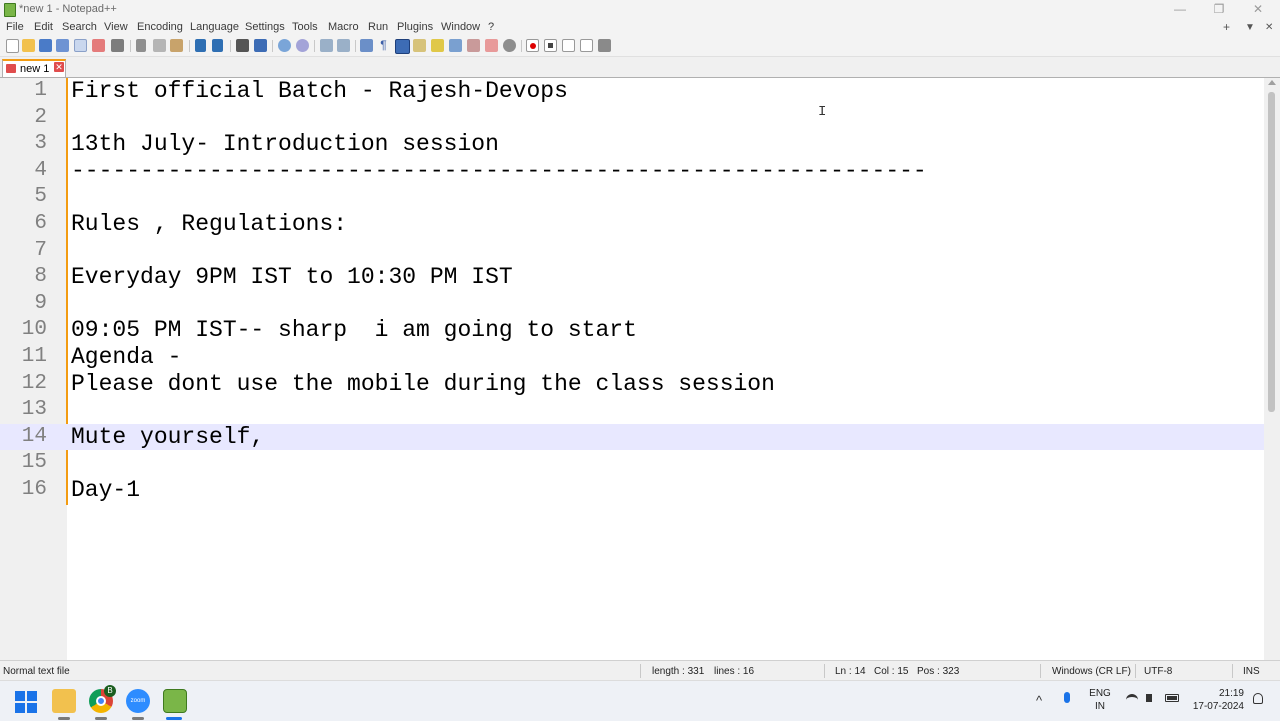 This screenshot has width=1280, height=721. What do you see at coordinates (59, 67) in the screenshot?
I see `tab-close-icon: ✕` at bounding box center [59, 67].